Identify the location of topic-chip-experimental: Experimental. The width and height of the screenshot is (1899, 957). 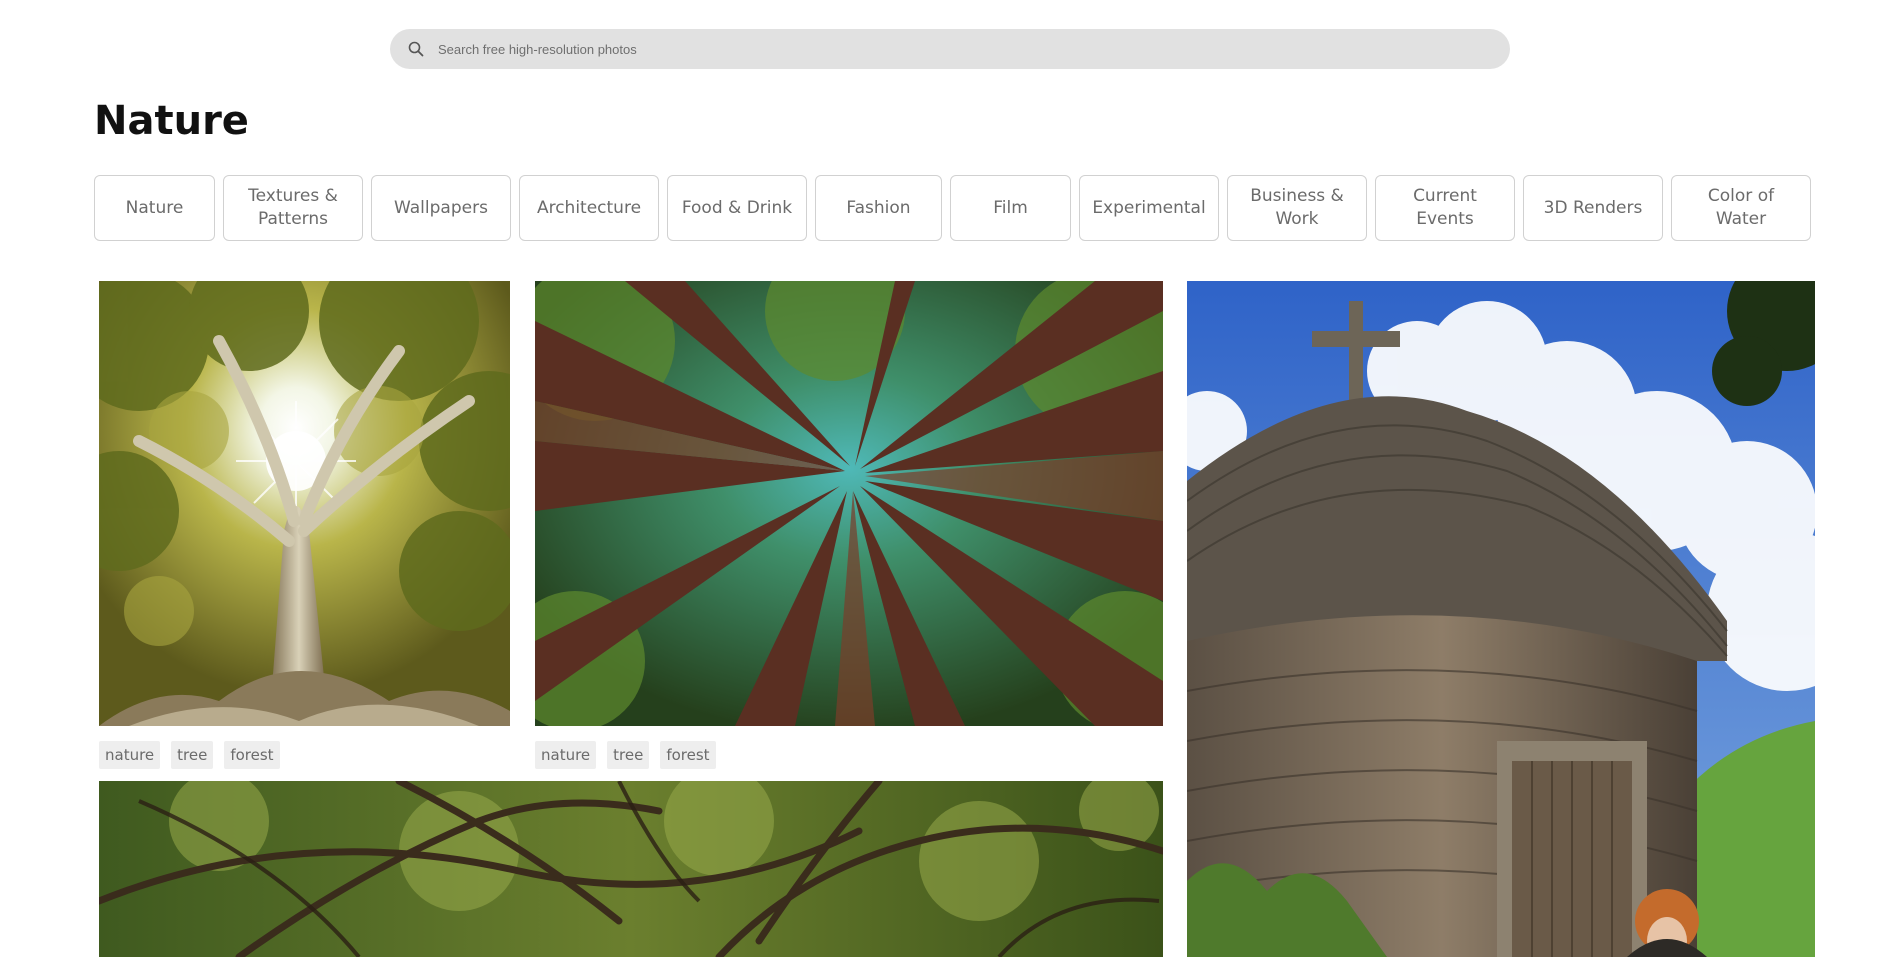
(1149, 208).